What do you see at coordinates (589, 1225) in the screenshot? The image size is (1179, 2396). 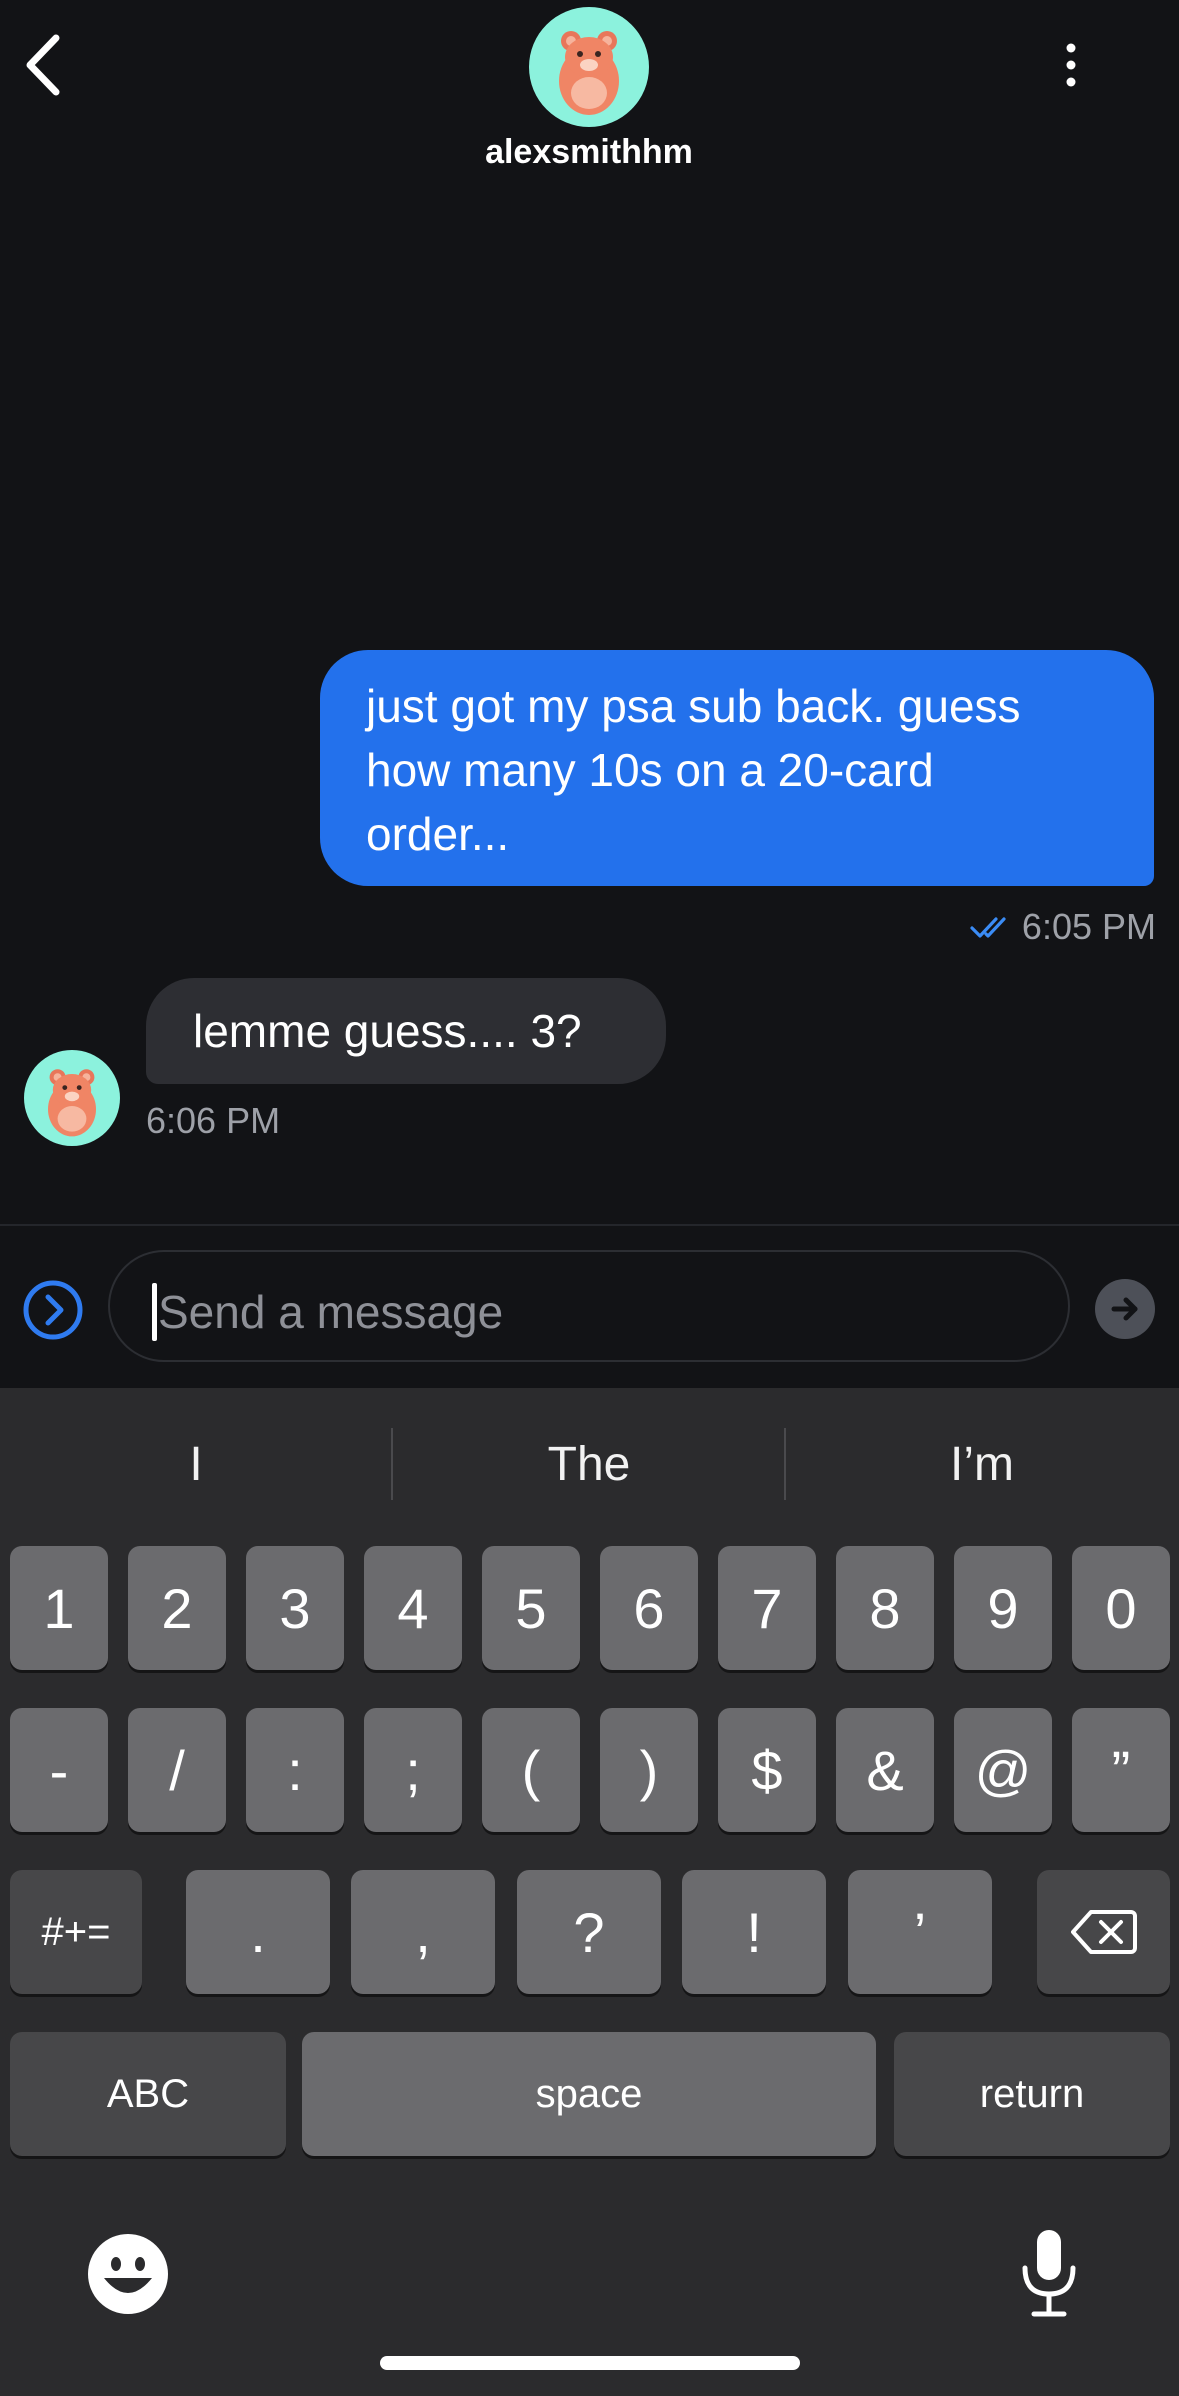 I see `composer-divider` at bounding box center [589, 1225].